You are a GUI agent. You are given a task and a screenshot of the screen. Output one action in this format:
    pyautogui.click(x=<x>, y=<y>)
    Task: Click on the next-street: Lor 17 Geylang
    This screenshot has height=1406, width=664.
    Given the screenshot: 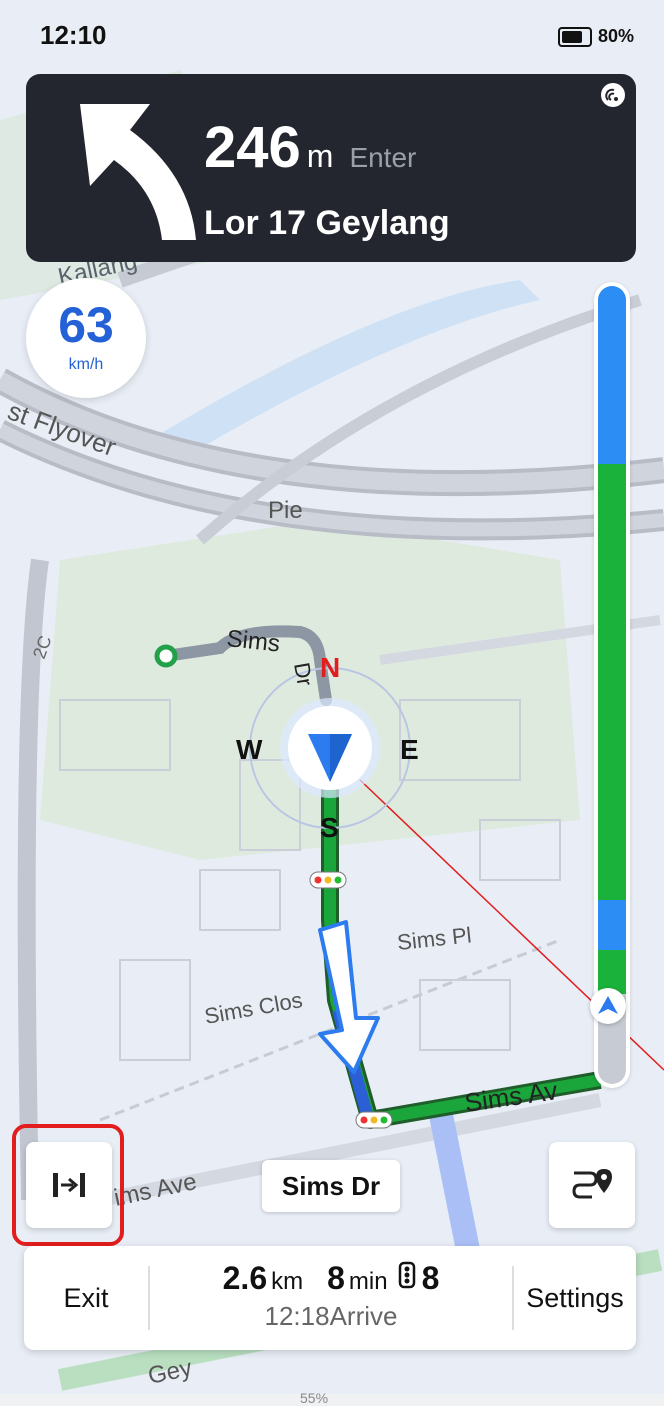 What is the action you would take?
    pyautogui.click(x=327, y=223)
    